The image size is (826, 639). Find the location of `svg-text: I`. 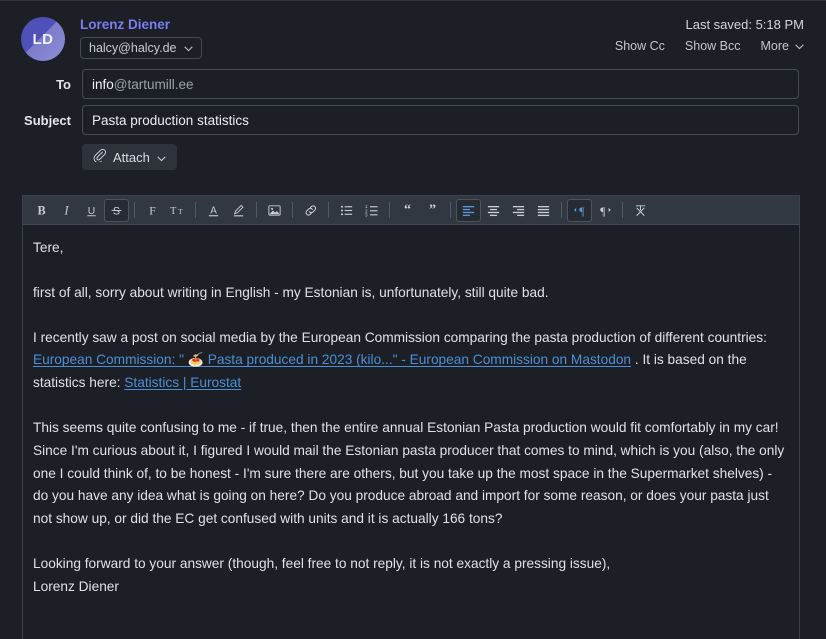

svg-text: I is located at coordinates (66, 210).